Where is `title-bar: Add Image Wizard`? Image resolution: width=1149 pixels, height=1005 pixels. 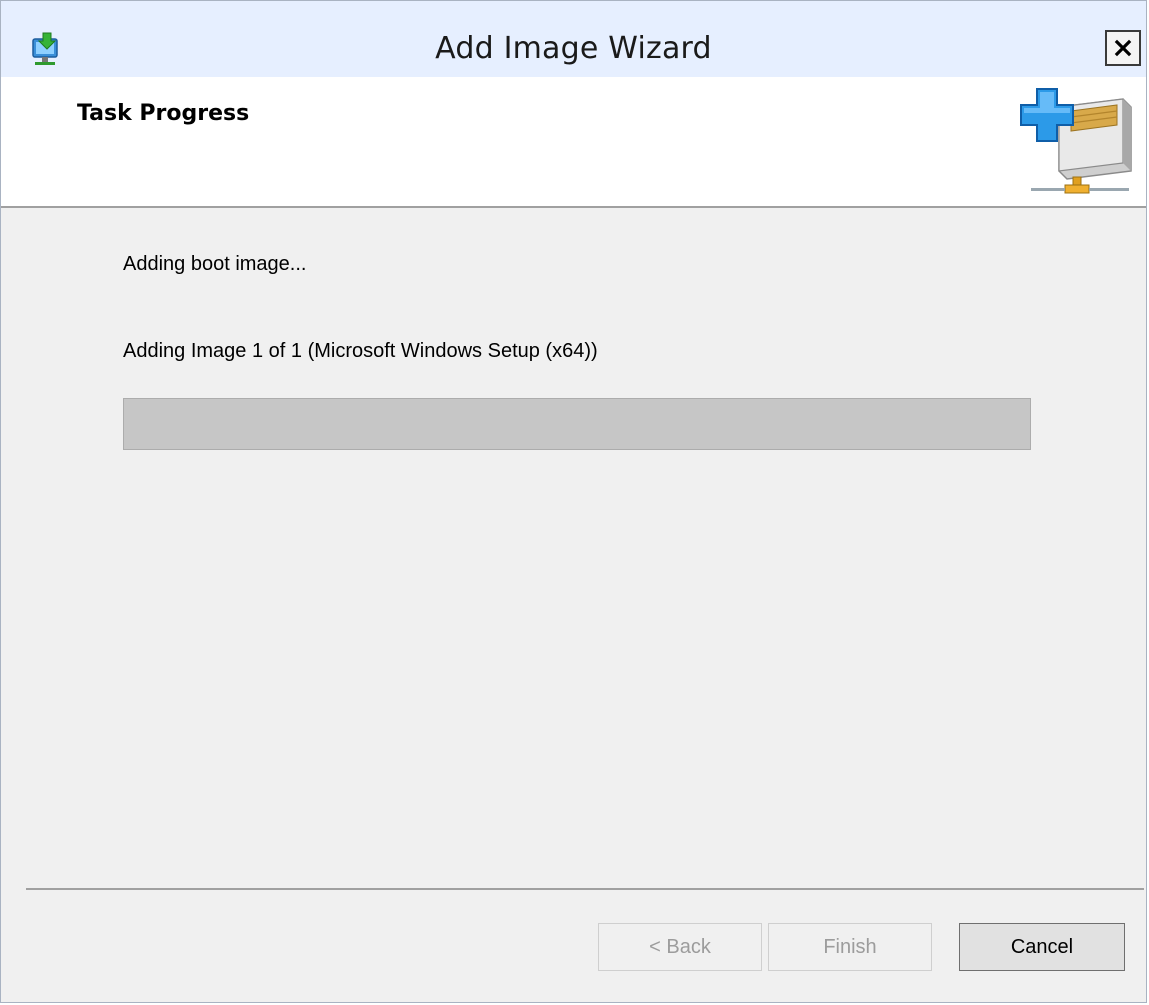
title-bar: Add Image Wizard is located at coordinates (573, 39).